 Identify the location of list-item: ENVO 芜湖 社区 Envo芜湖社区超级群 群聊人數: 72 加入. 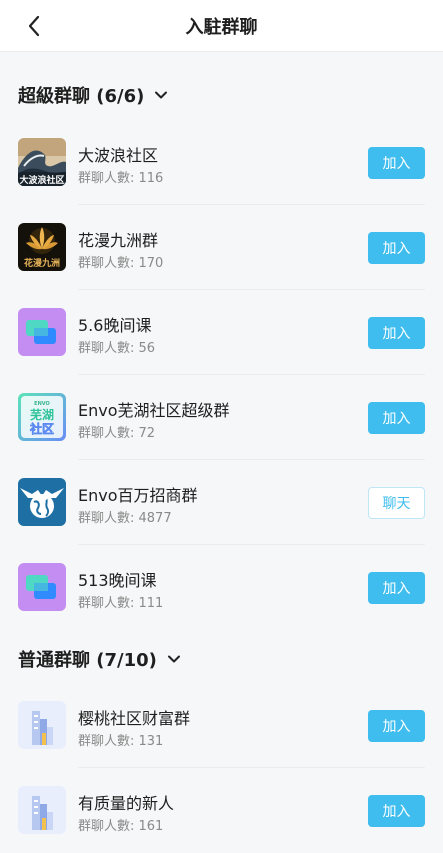
(221, 417).